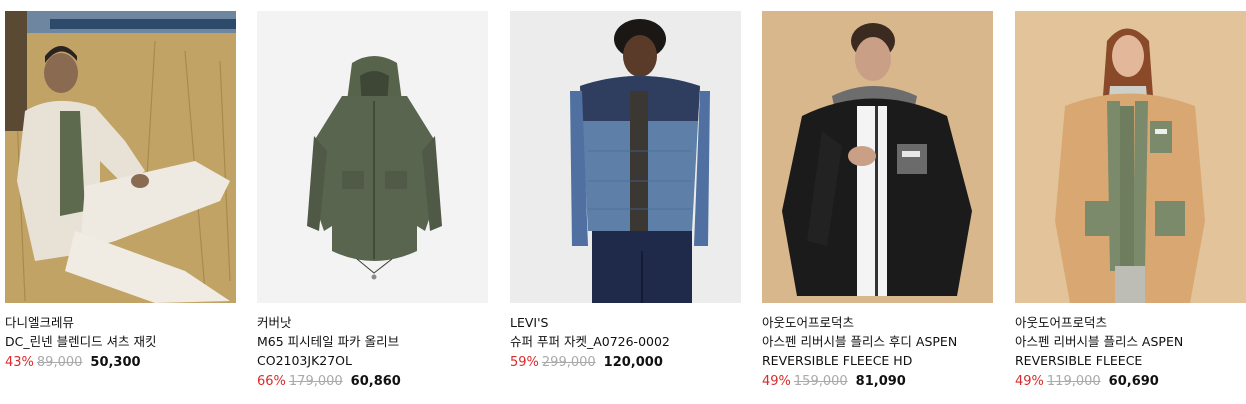 This screenshot has height=404, width=1246. Describe the element at coordinates (372, 341) in the screenshot. I see `product-name-line: M65 피시테일 파카 올리브` at that location.